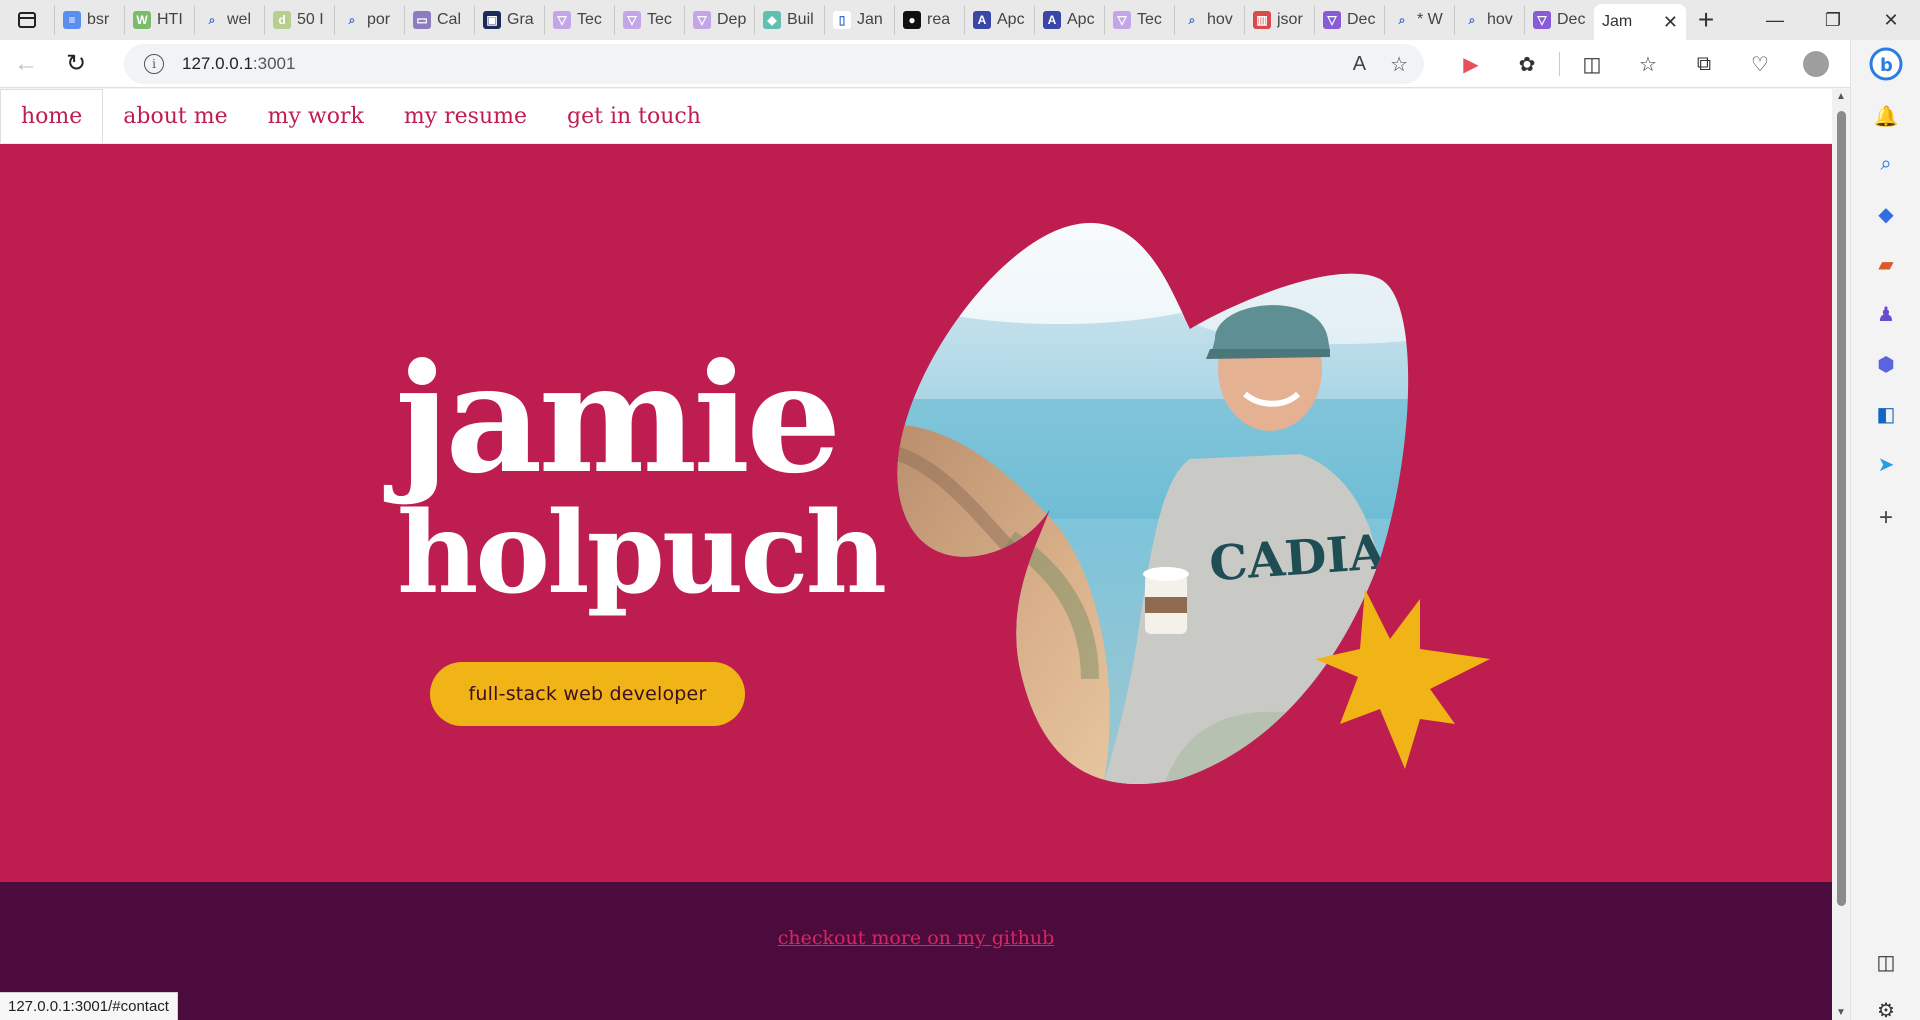  Describe the element at coordinates (1885, 364) in the screenshot. I see `office-icon: ⬢` at that location.